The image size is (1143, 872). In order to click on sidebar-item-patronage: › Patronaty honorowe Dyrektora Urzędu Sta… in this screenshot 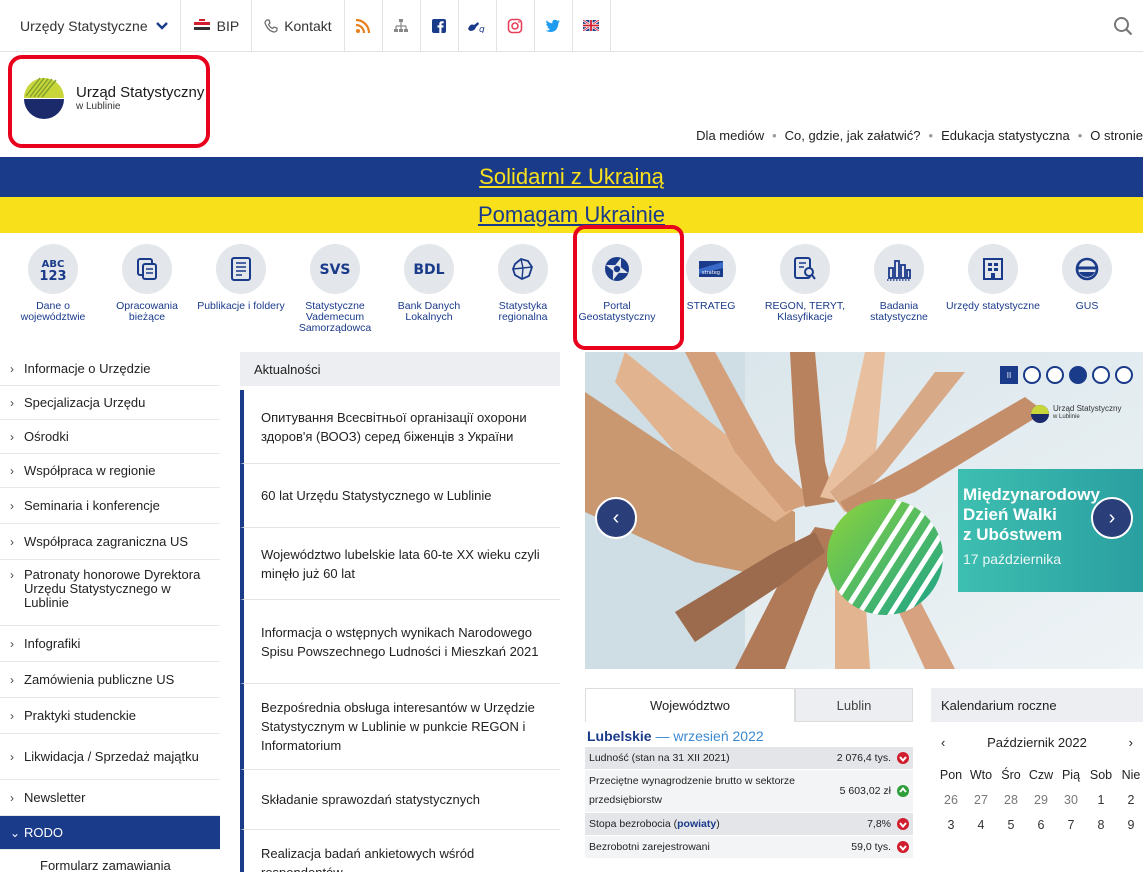, I will do `click(110, 593)`.